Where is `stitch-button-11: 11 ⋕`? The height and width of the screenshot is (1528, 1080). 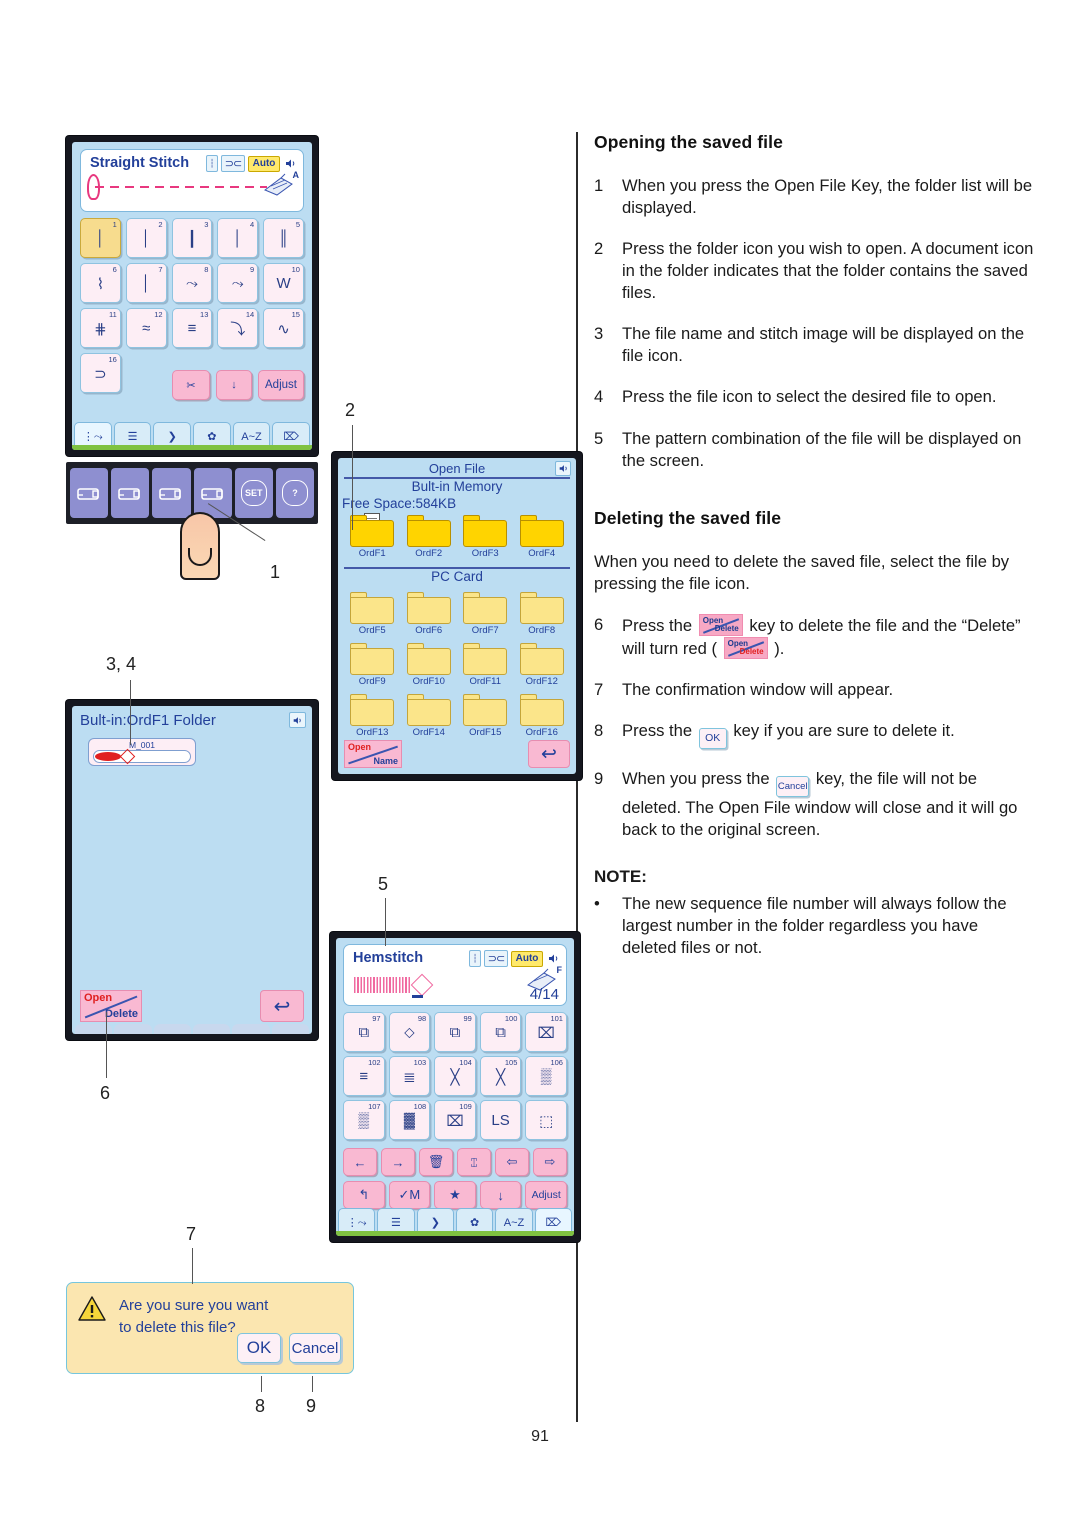 stitch-button-11: 11 ⋕ is located at coordinates (100, 328).